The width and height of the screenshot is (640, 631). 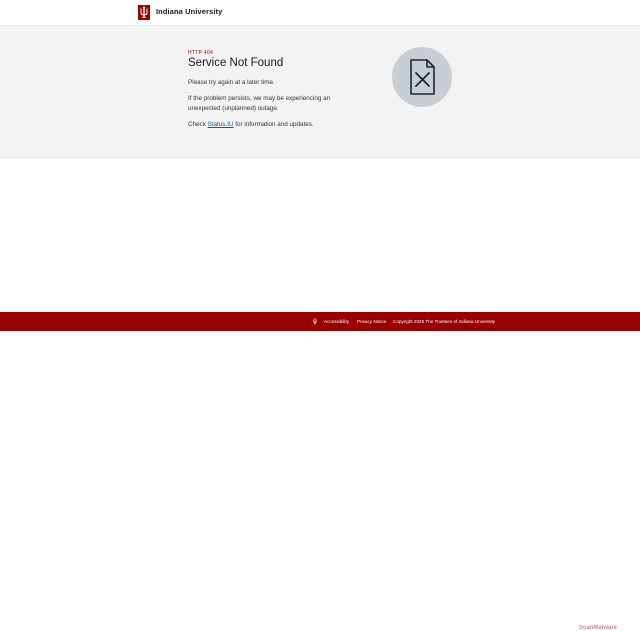 I want to click on brand-name-link: Indiana University, so click(x=189, y=11).